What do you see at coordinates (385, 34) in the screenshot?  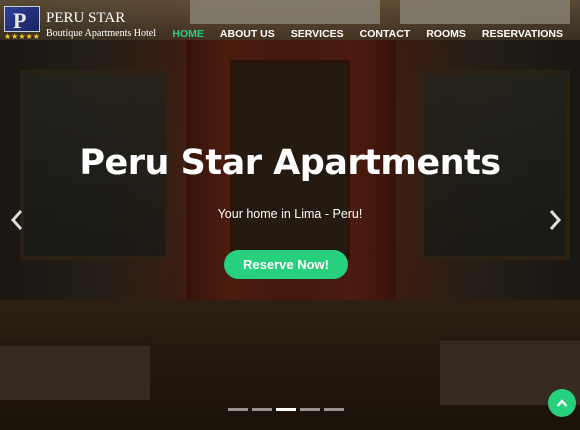 I see `nav-contact: CONTACT` at bounding box center [385, 34].